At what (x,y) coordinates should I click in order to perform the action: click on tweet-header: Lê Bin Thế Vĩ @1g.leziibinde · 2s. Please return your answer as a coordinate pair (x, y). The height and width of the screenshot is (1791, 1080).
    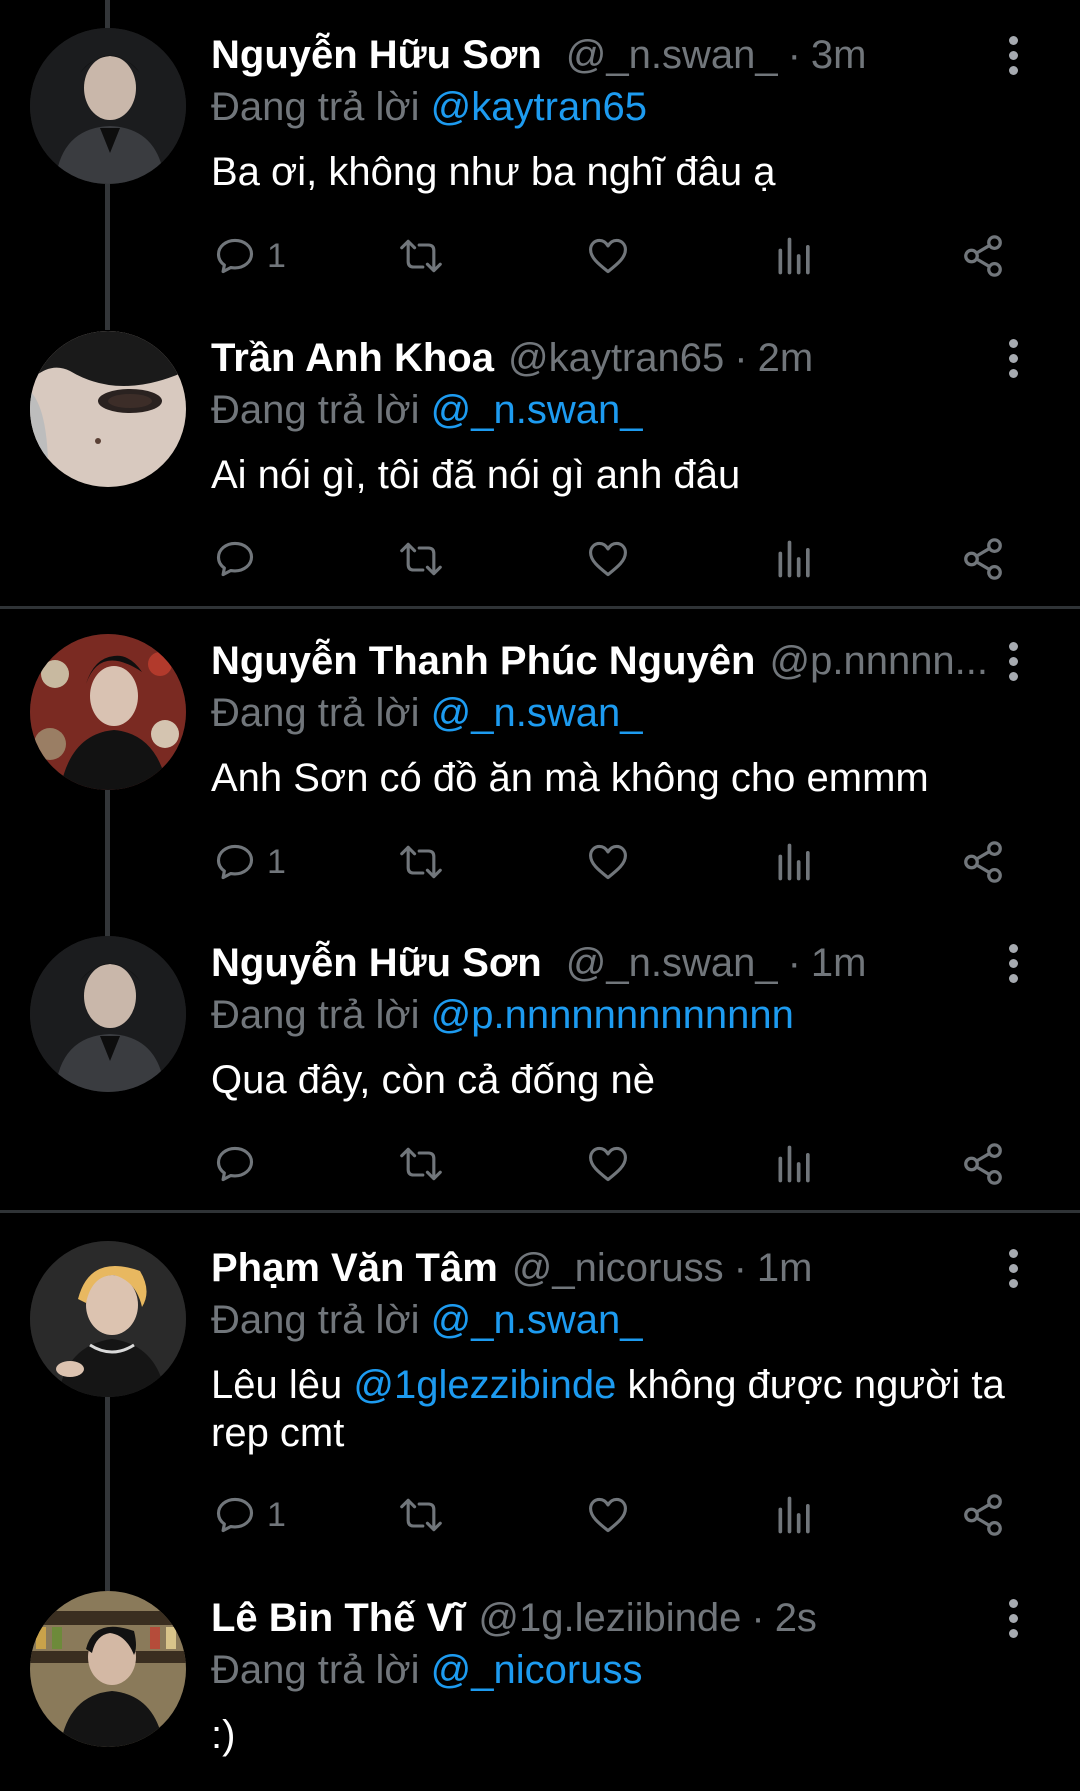
    Looking at the image, I should click on (600, 1618).